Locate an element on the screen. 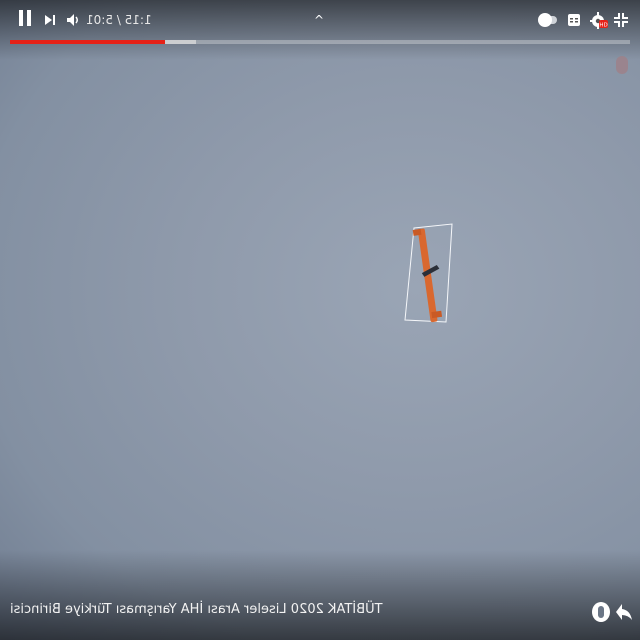  watch-later-button is located at coordinates (624, 612).